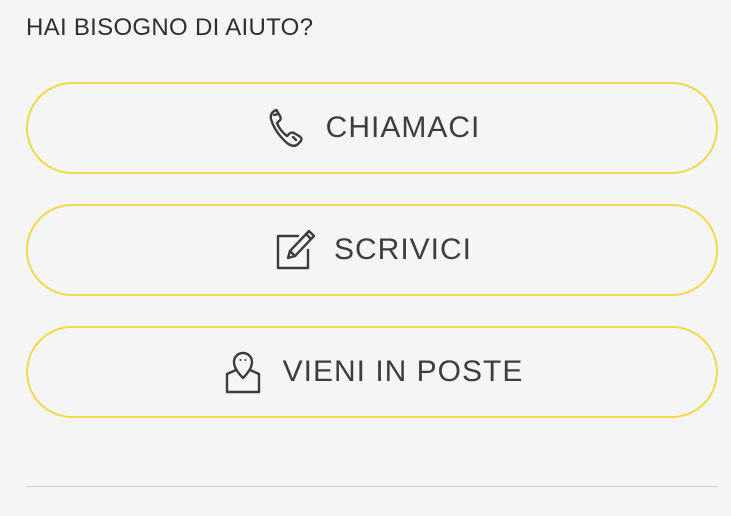 Image resolution: width=731 pixels, height=516 pixels. Describe the element at coordinates (243, 372) in the screenshot. I see `location-pin-icon` at that location.